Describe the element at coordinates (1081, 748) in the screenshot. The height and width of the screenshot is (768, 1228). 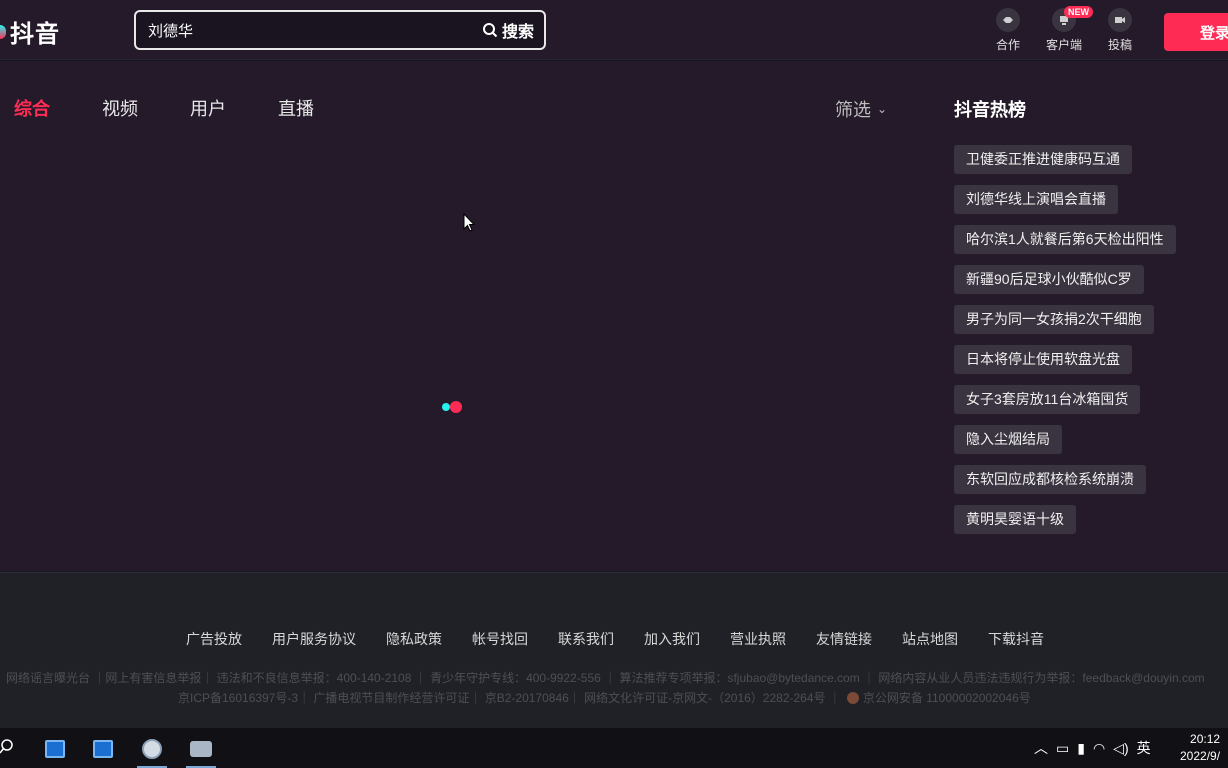
I see `battery-icon: ▮` at that location.